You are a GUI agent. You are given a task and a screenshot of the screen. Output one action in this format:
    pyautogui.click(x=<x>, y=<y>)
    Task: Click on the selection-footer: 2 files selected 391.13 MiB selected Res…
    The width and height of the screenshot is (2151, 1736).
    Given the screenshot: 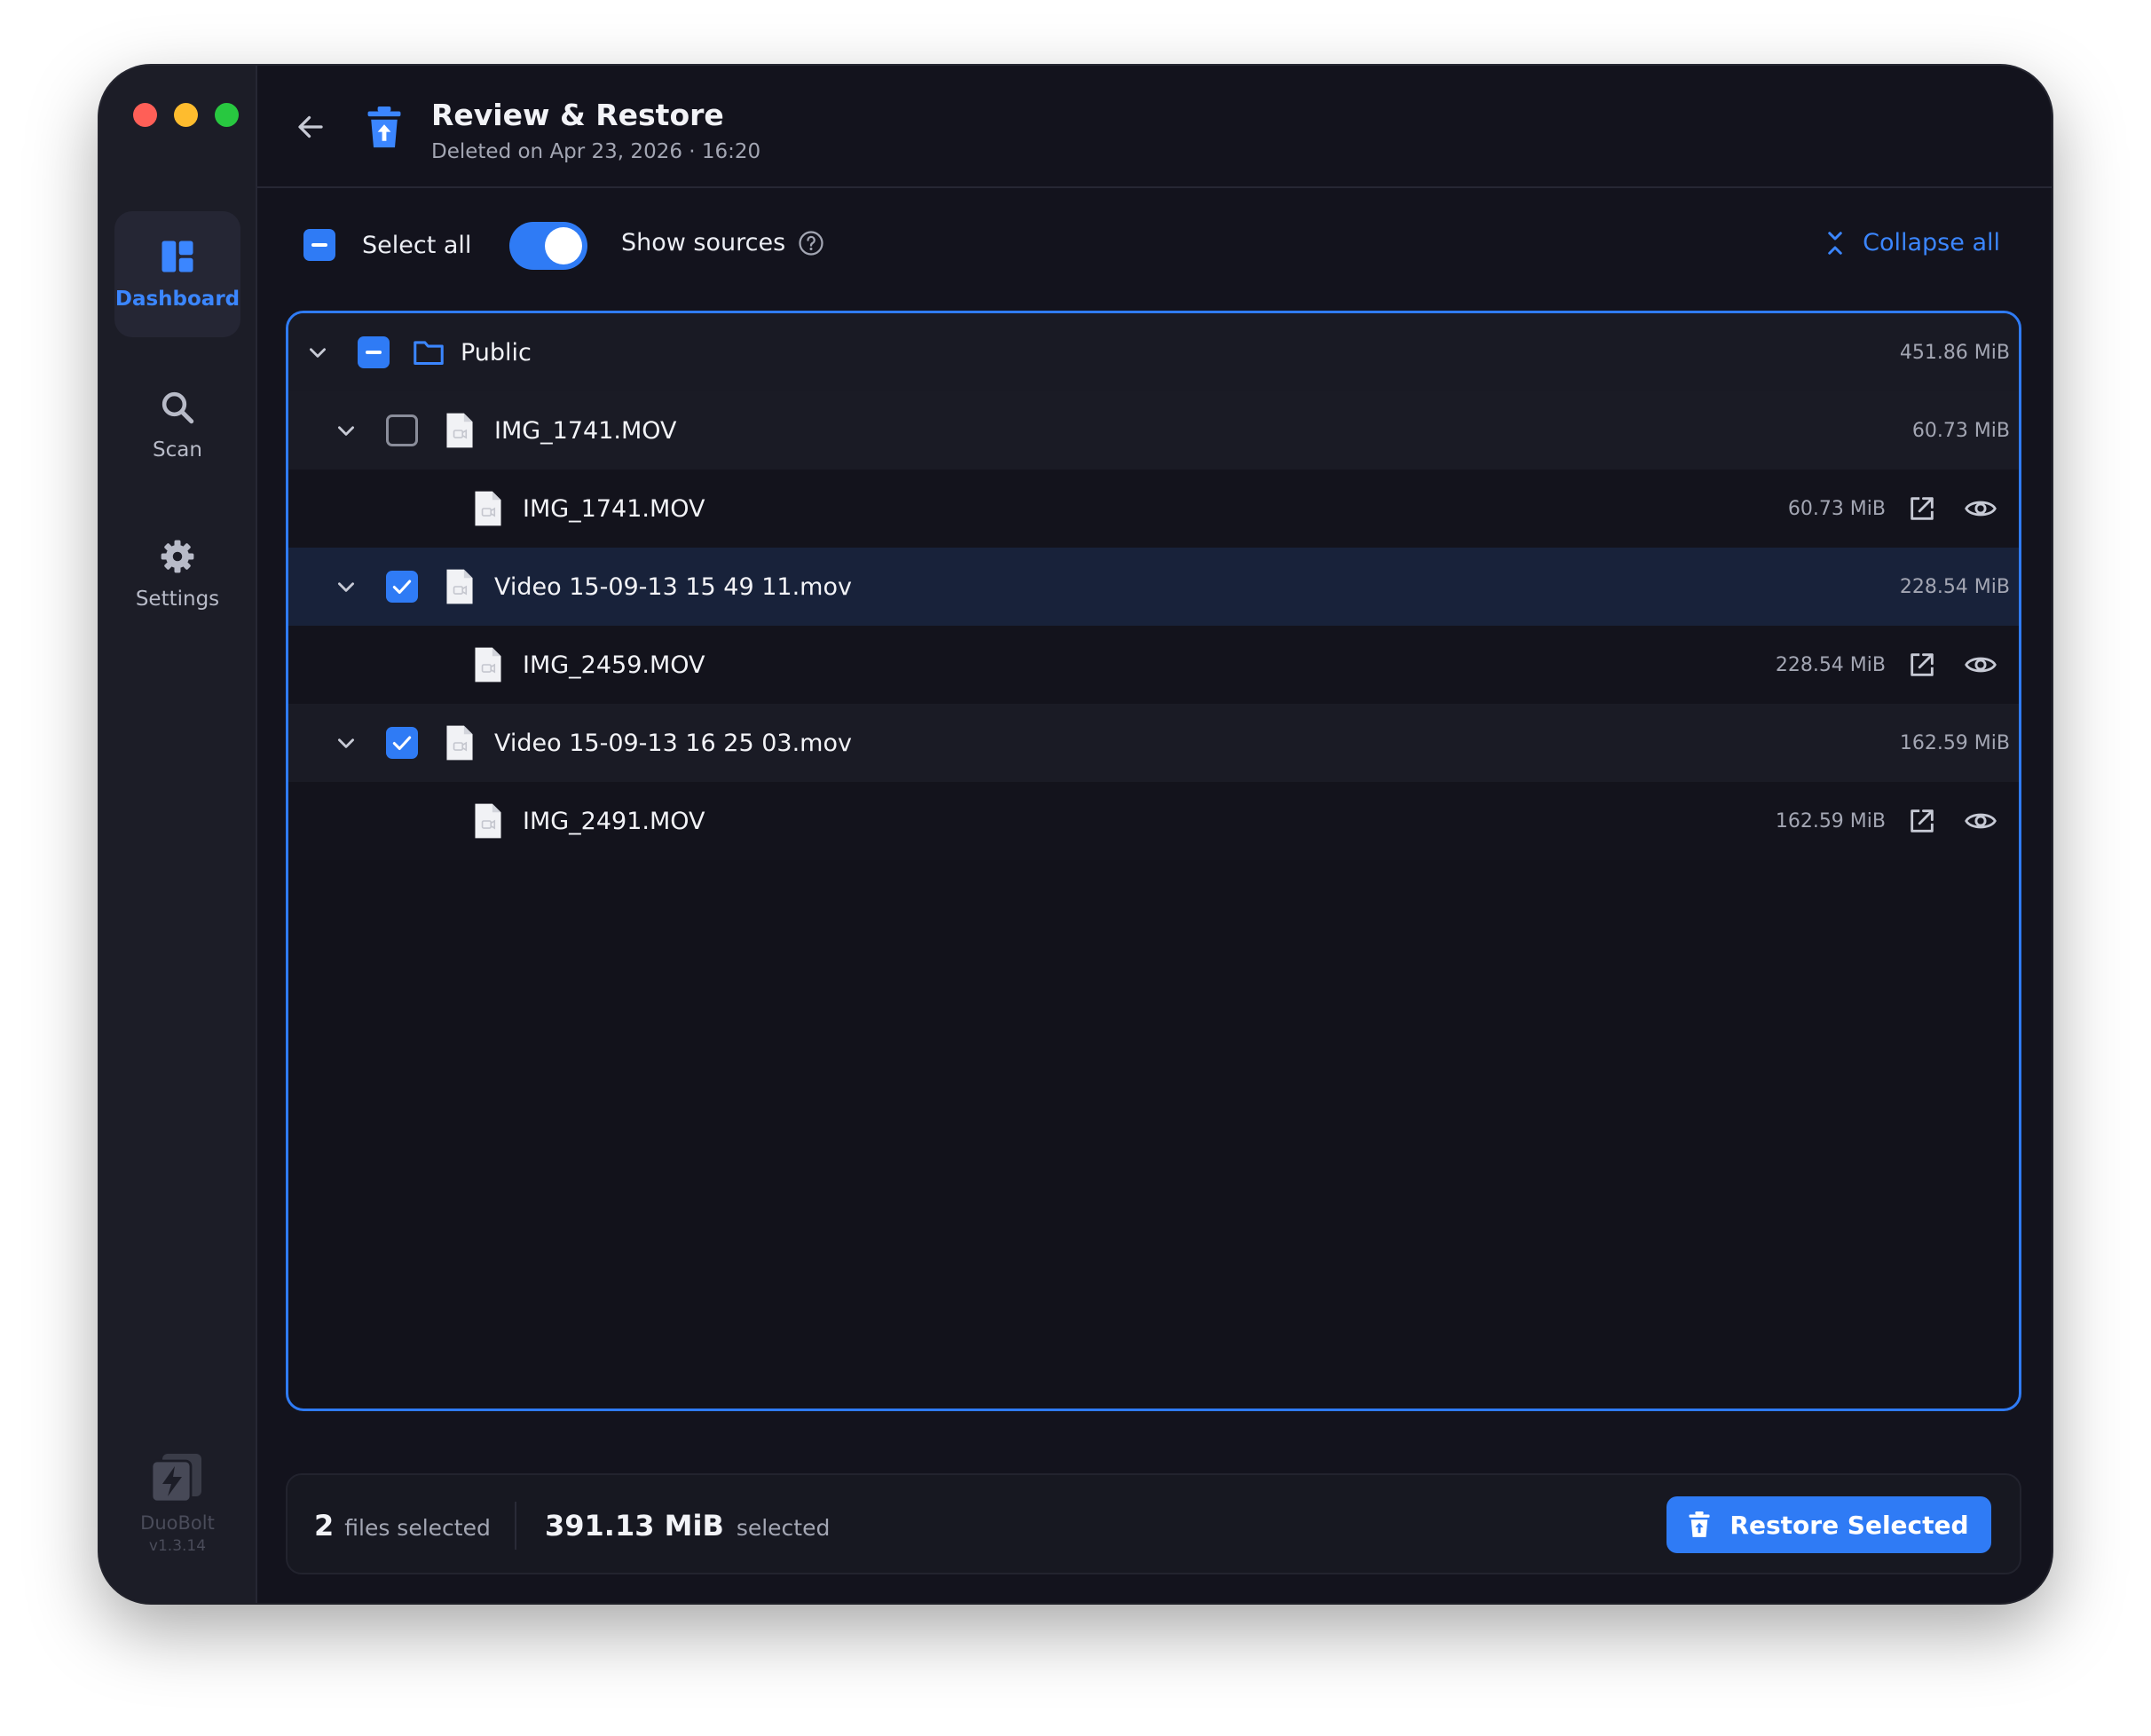 What is the action you would take?
    pyautogui.click(x=1153, y=1523)
    